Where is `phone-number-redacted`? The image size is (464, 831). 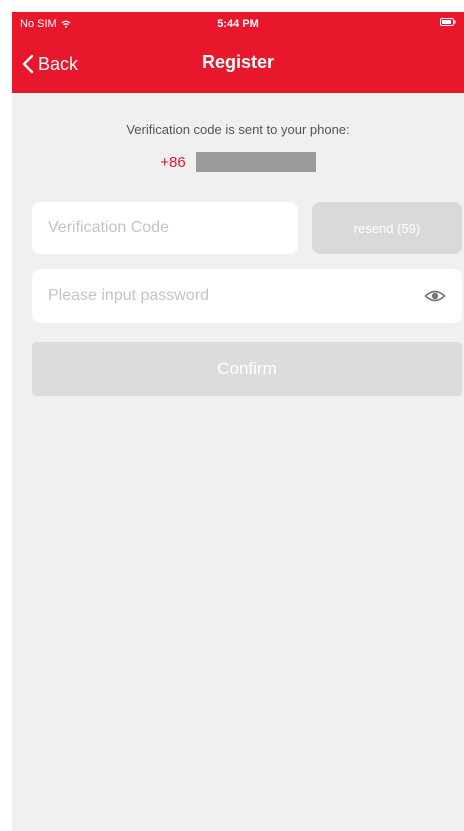
phone-number-redacted is located at coordinates (255, 162).